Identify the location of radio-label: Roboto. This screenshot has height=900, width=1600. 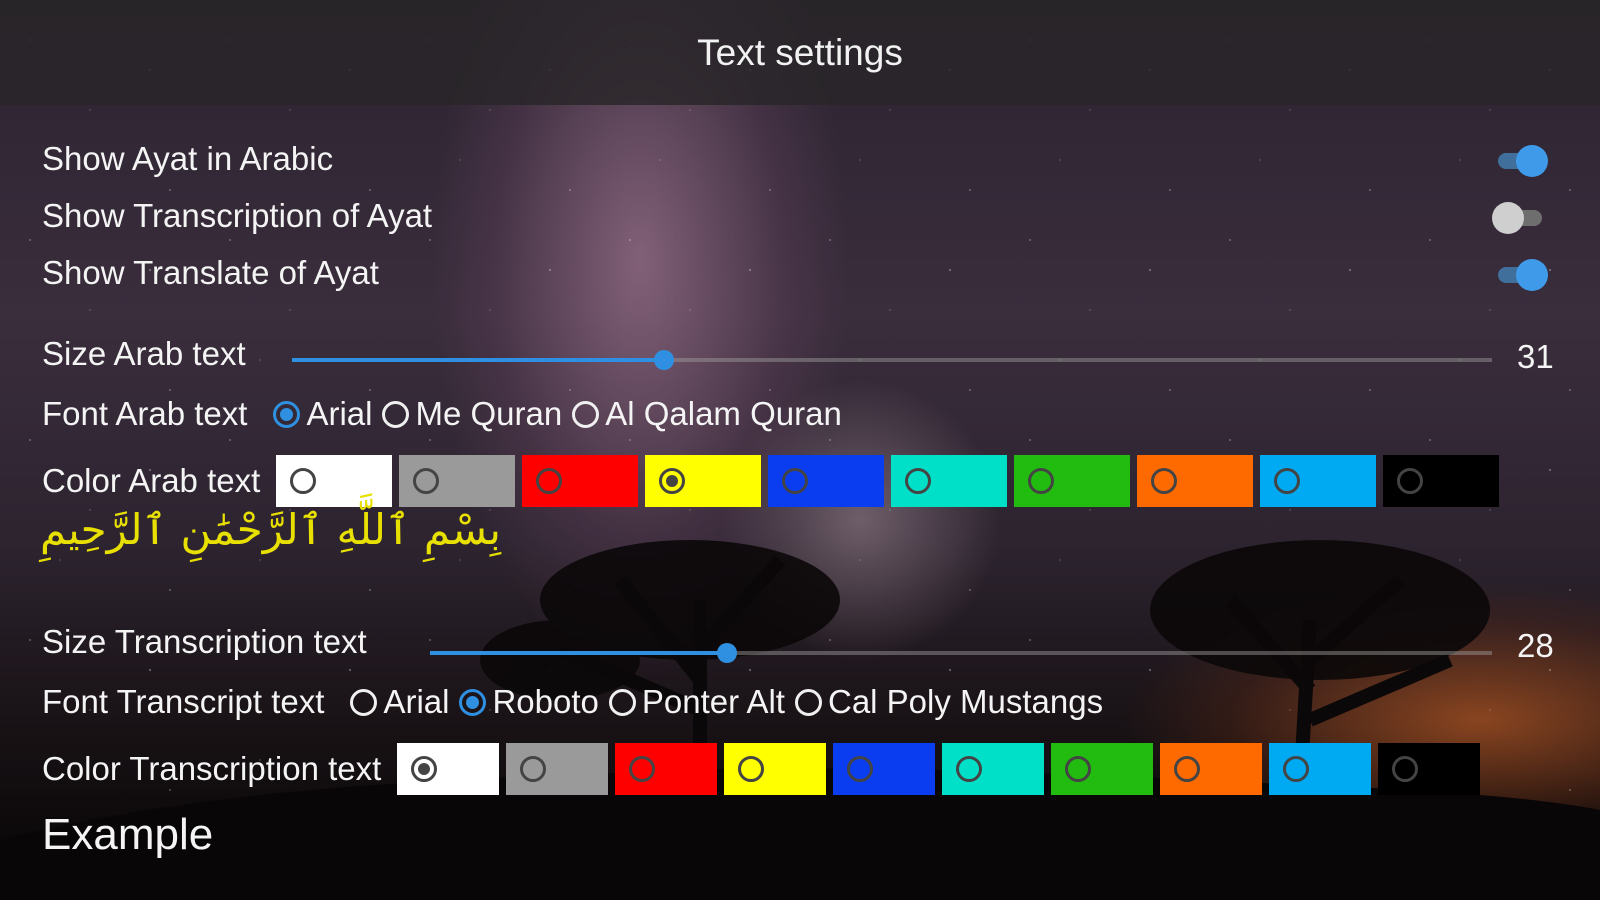
(545, 701).